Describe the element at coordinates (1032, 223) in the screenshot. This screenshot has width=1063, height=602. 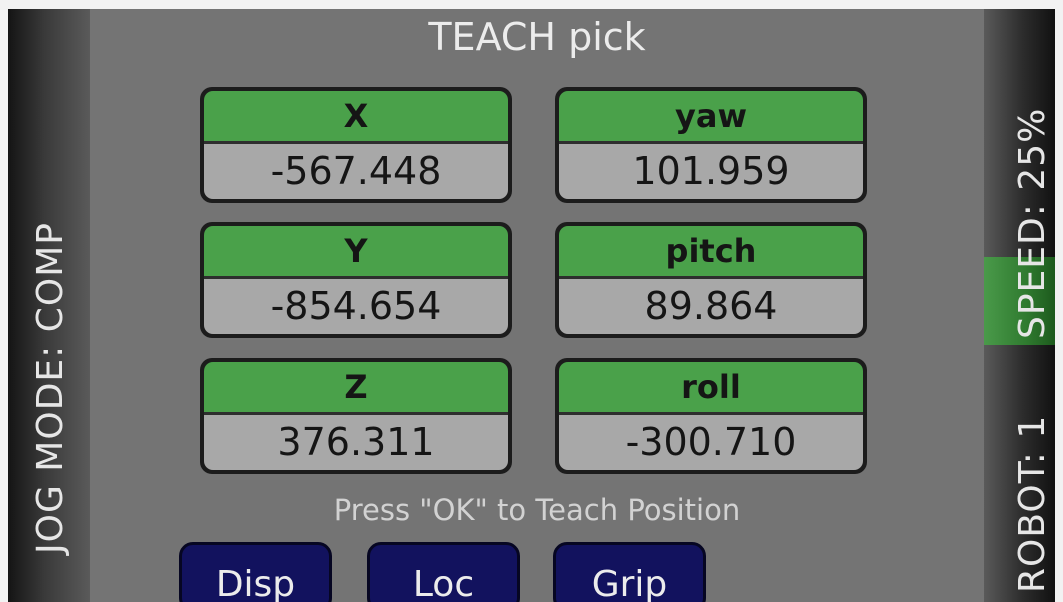
I see `speed-label: SPEED: 25%` at that location.